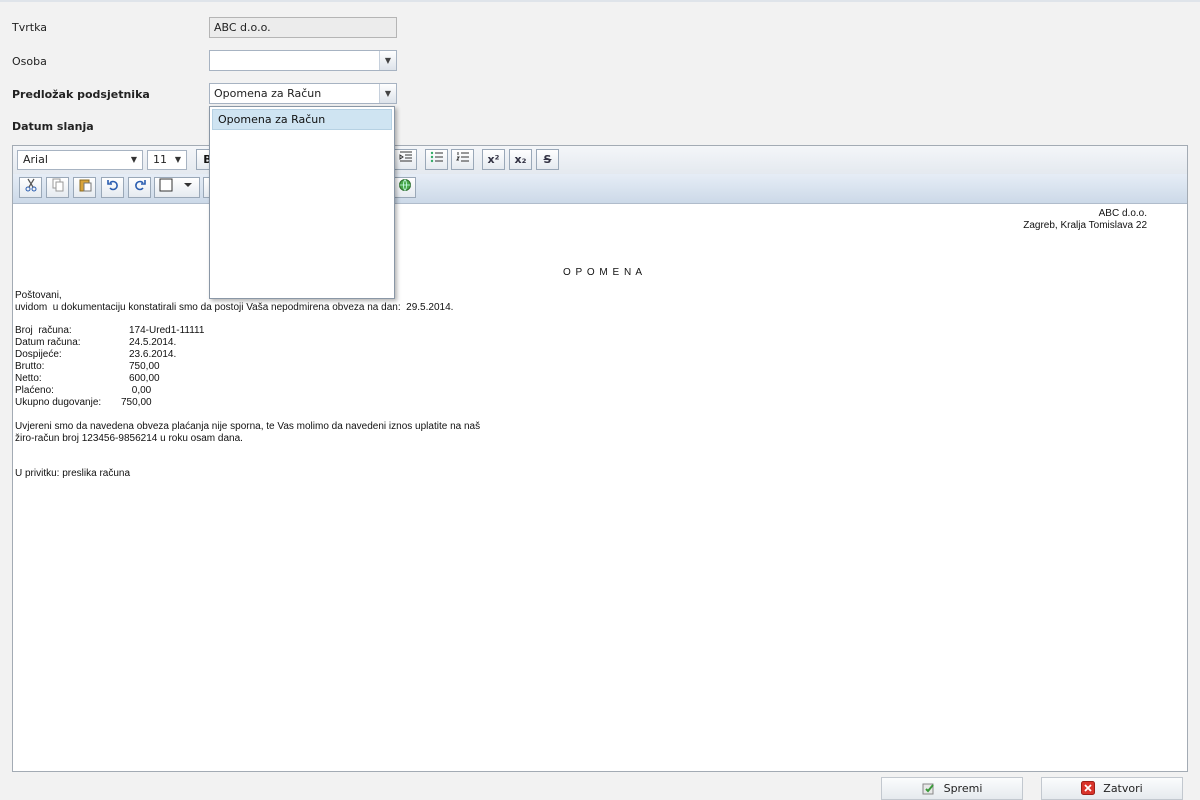 The width and height of the screenshot is (1200, 800). I want to click on attachment-note: U privitku: preslika računa, so click(73, 473).